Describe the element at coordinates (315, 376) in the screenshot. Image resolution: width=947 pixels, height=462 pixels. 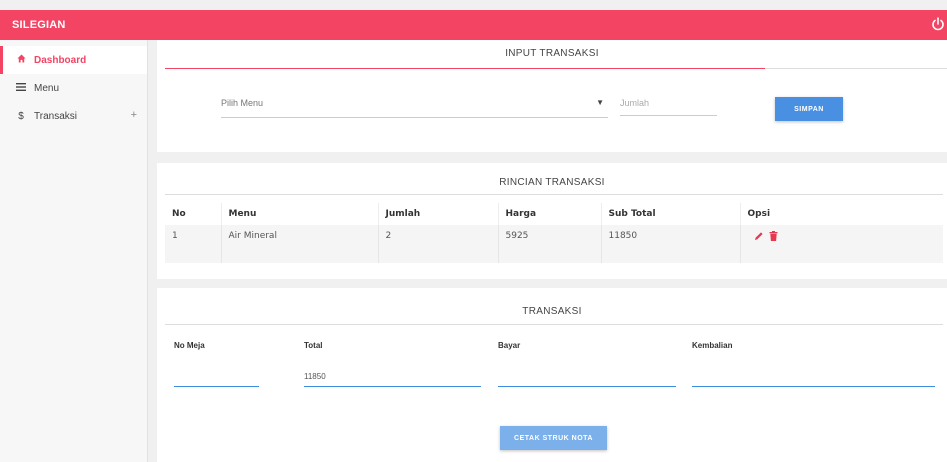
I see `total-value: 11850` at that location.